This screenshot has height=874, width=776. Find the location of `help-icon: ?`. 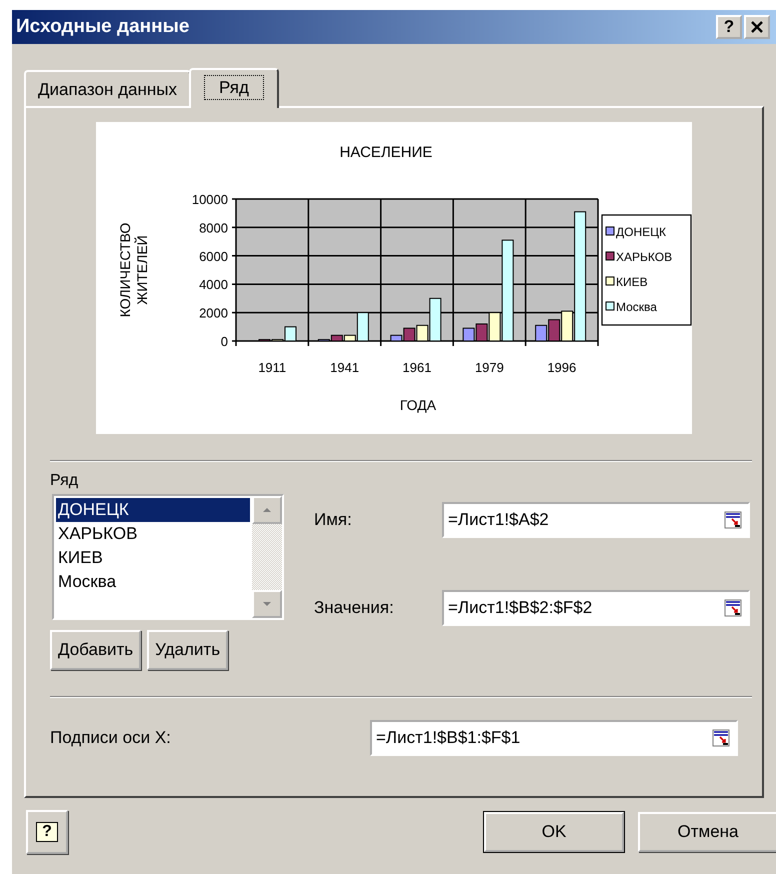

help-icon: ? is located at coordinates (47, 832).